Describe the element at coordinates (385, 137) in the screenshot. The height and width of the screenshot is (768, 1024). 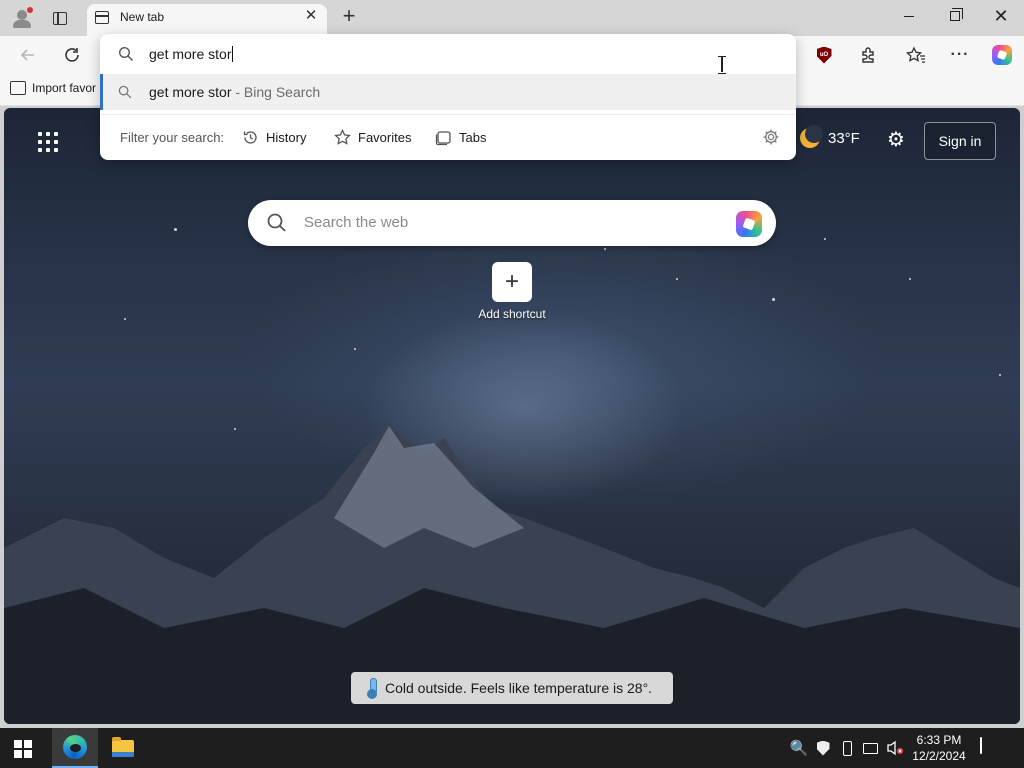
I see `filter-favorites-label: Favorites` at that location.